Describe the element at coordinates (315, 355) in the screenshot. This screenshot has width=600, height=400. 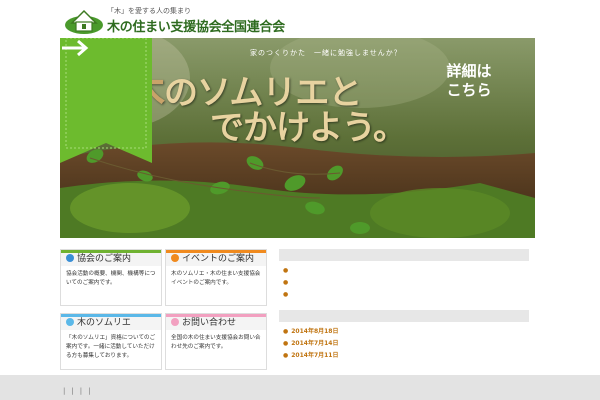
I see `news-date: 2014年7月11日` at that location.